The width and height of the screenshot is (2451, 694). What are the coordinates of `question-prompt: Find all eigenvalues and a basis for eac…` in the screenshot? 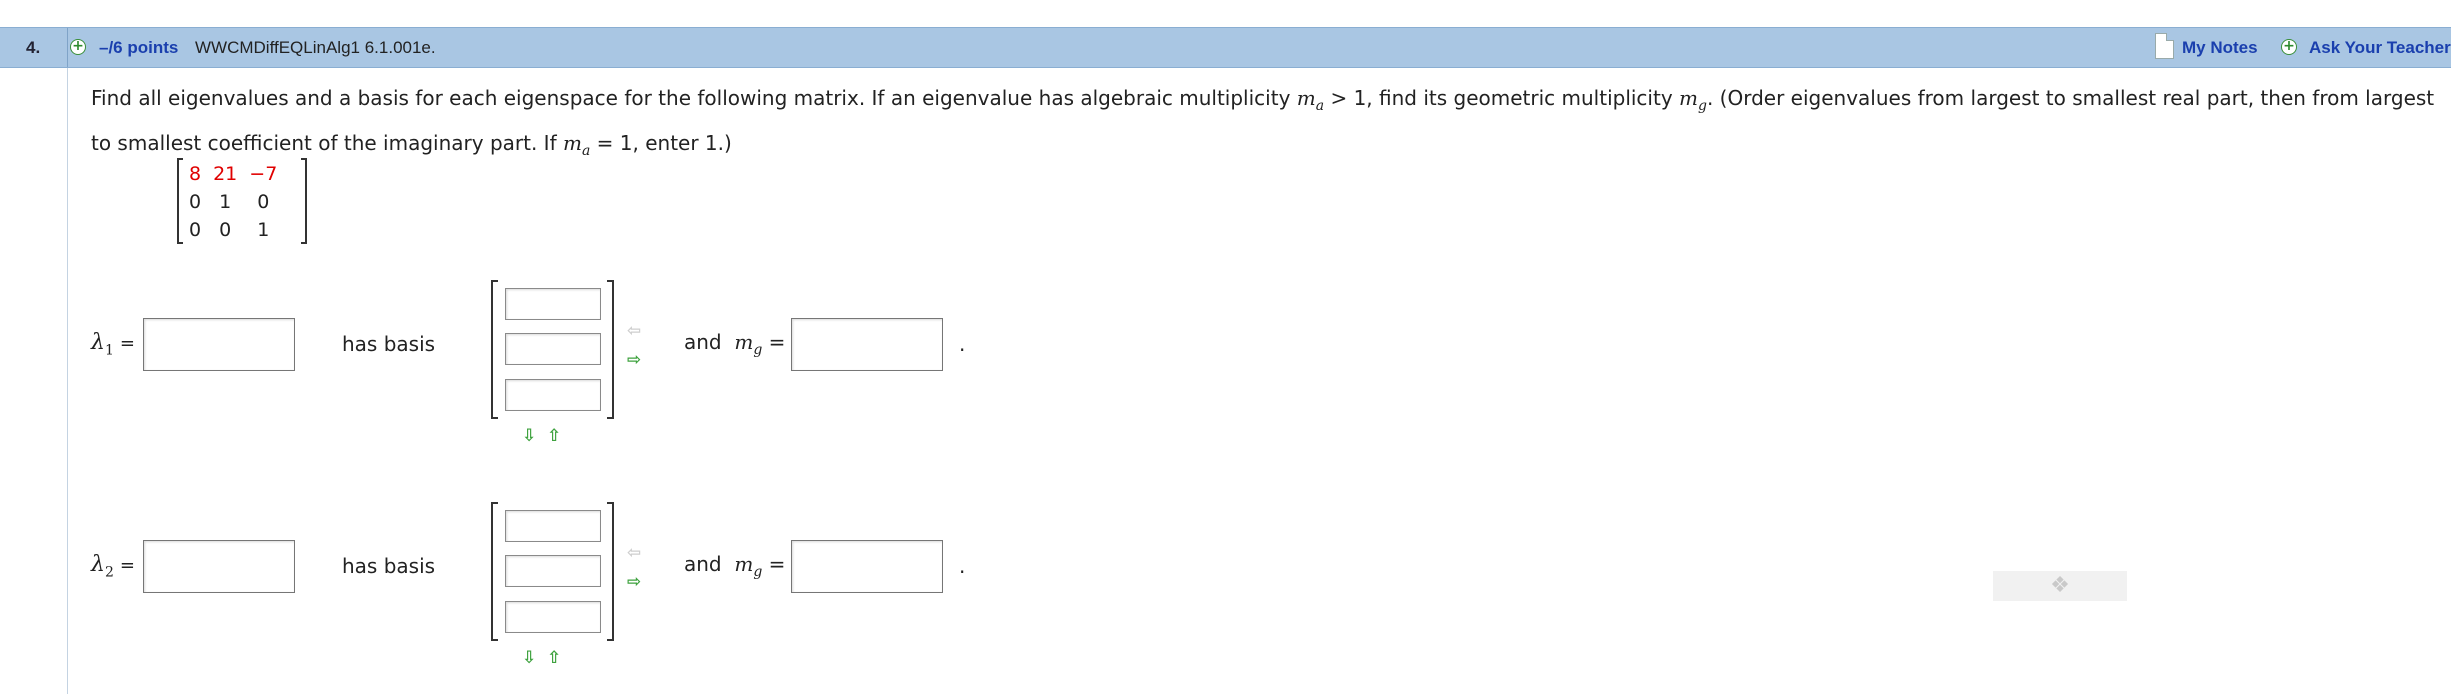 It's located at (1266, 125).